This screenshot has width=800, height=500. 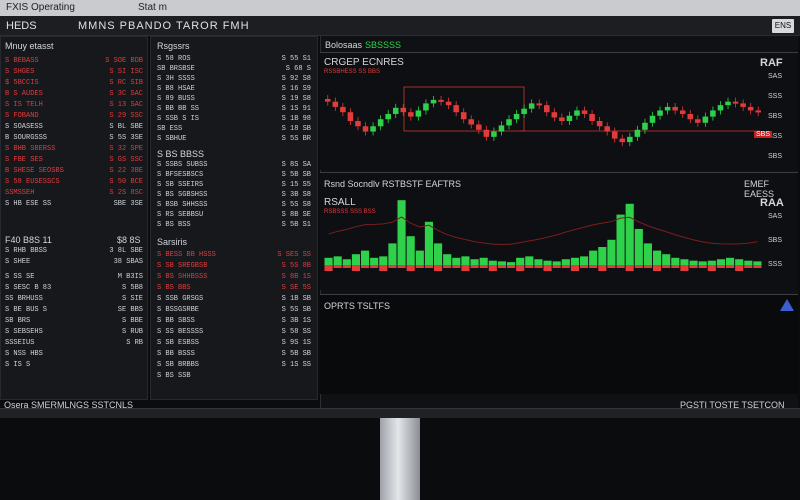 What do you see at coordinates (74, 94) in the screenshot?
I see `list-item: B S AUDES S 3C SAC` at bounding box center [74, 94].